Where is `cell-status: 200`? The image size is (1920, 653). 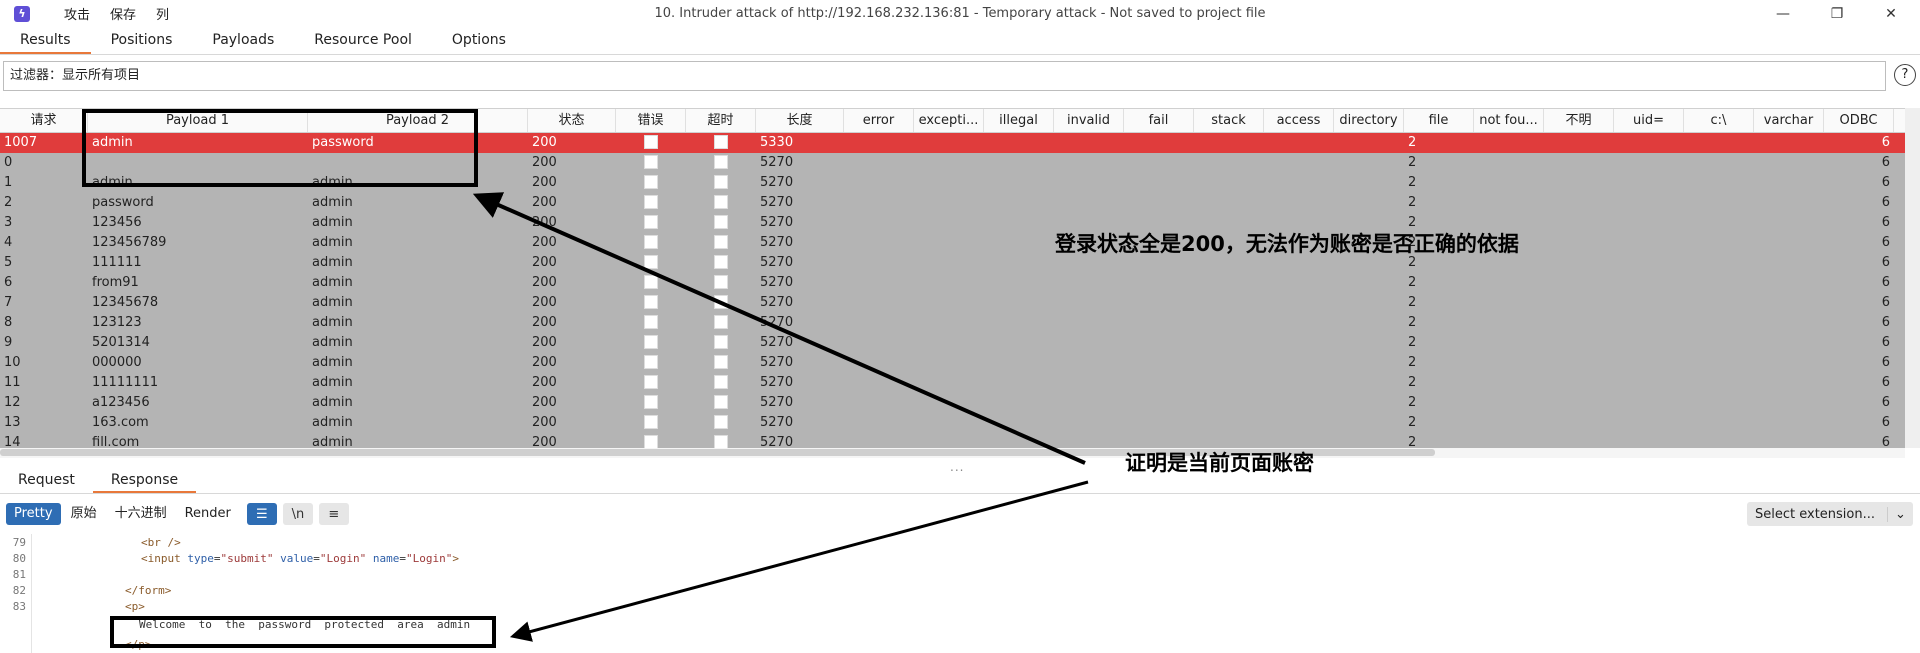
cell-status: 200 is located at coordinates (544, 422).